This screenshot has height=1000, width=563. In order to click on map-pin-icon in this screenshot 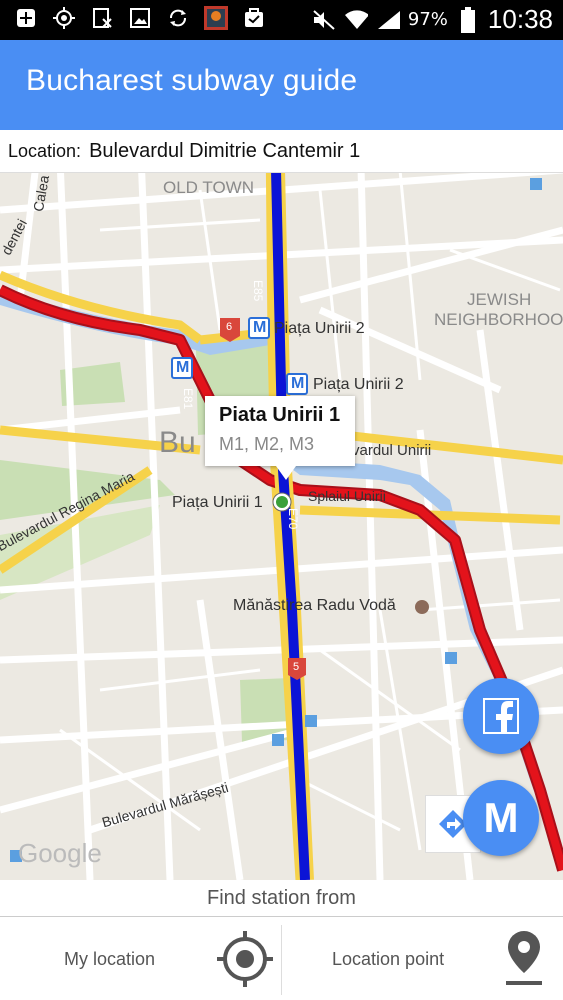, I will do `click(524, 958)`.